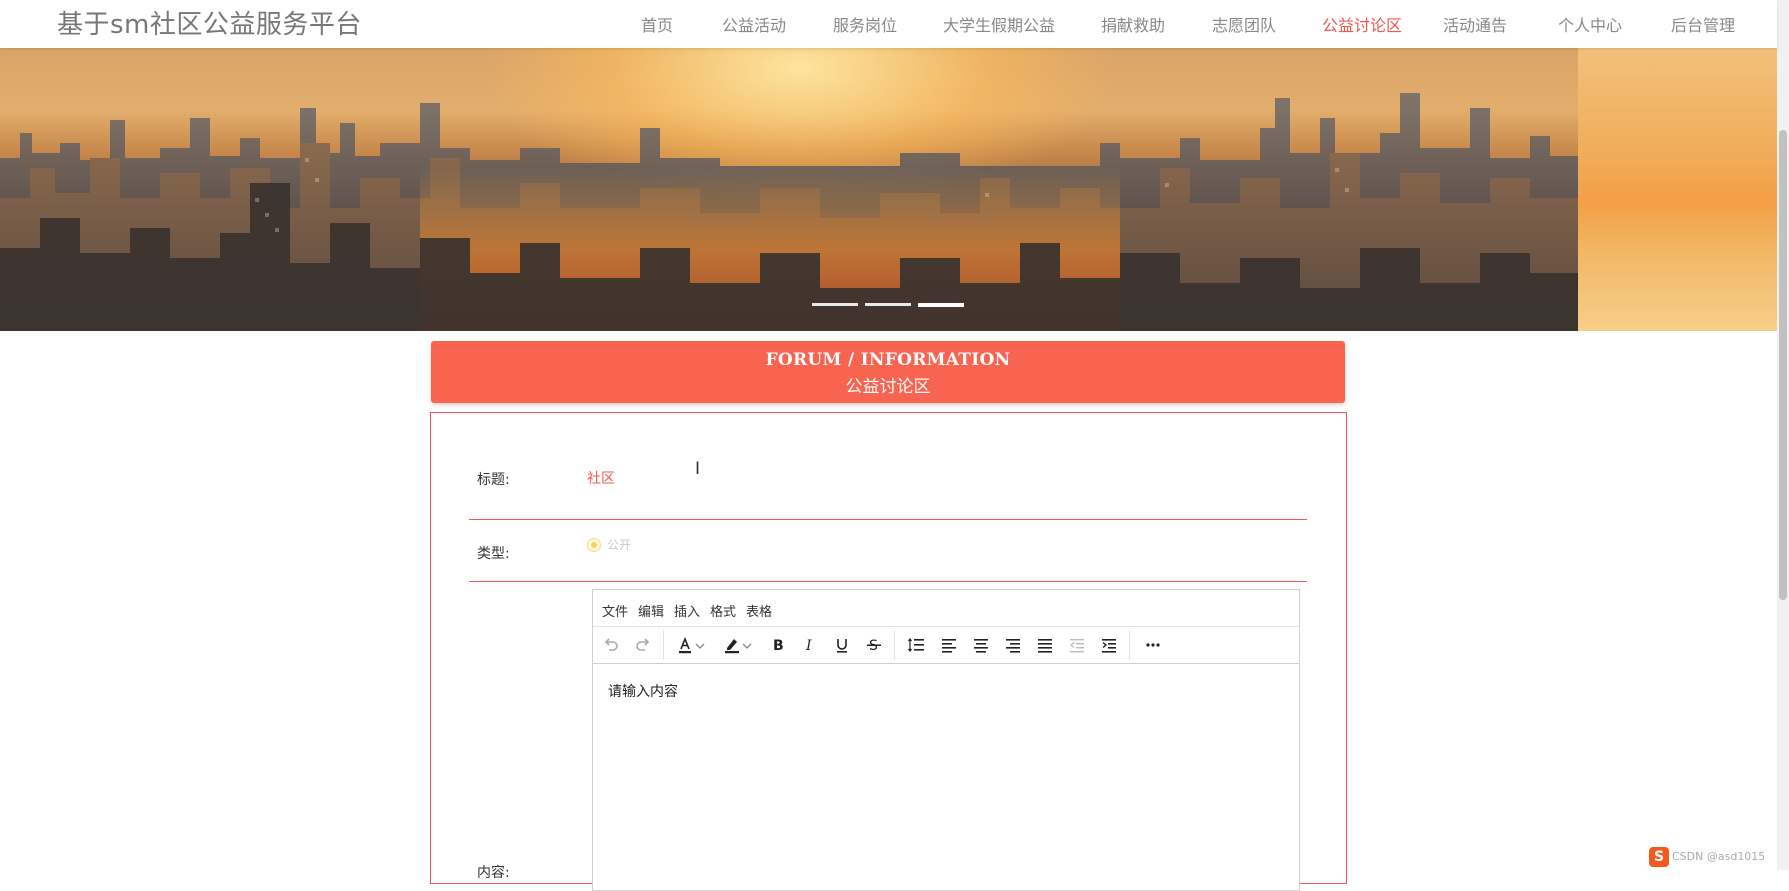 This screenshot has width=1789, height=891. I want to click on banner-image-next, so click(1677, 189).